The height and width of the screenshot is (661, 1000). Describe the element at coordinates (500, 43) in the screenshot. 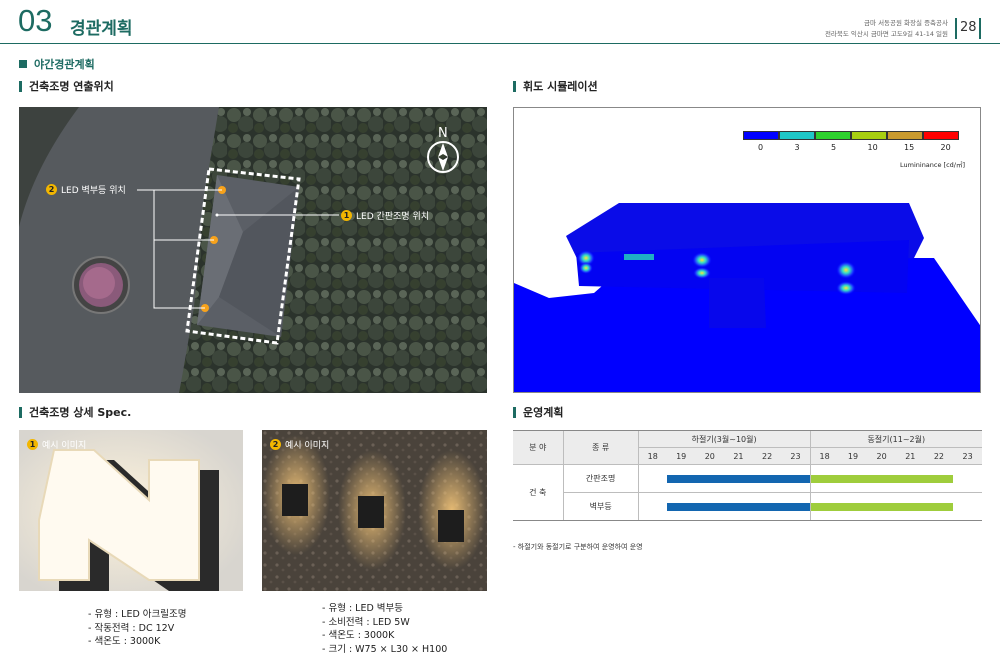

I see `header-rule` at that location.